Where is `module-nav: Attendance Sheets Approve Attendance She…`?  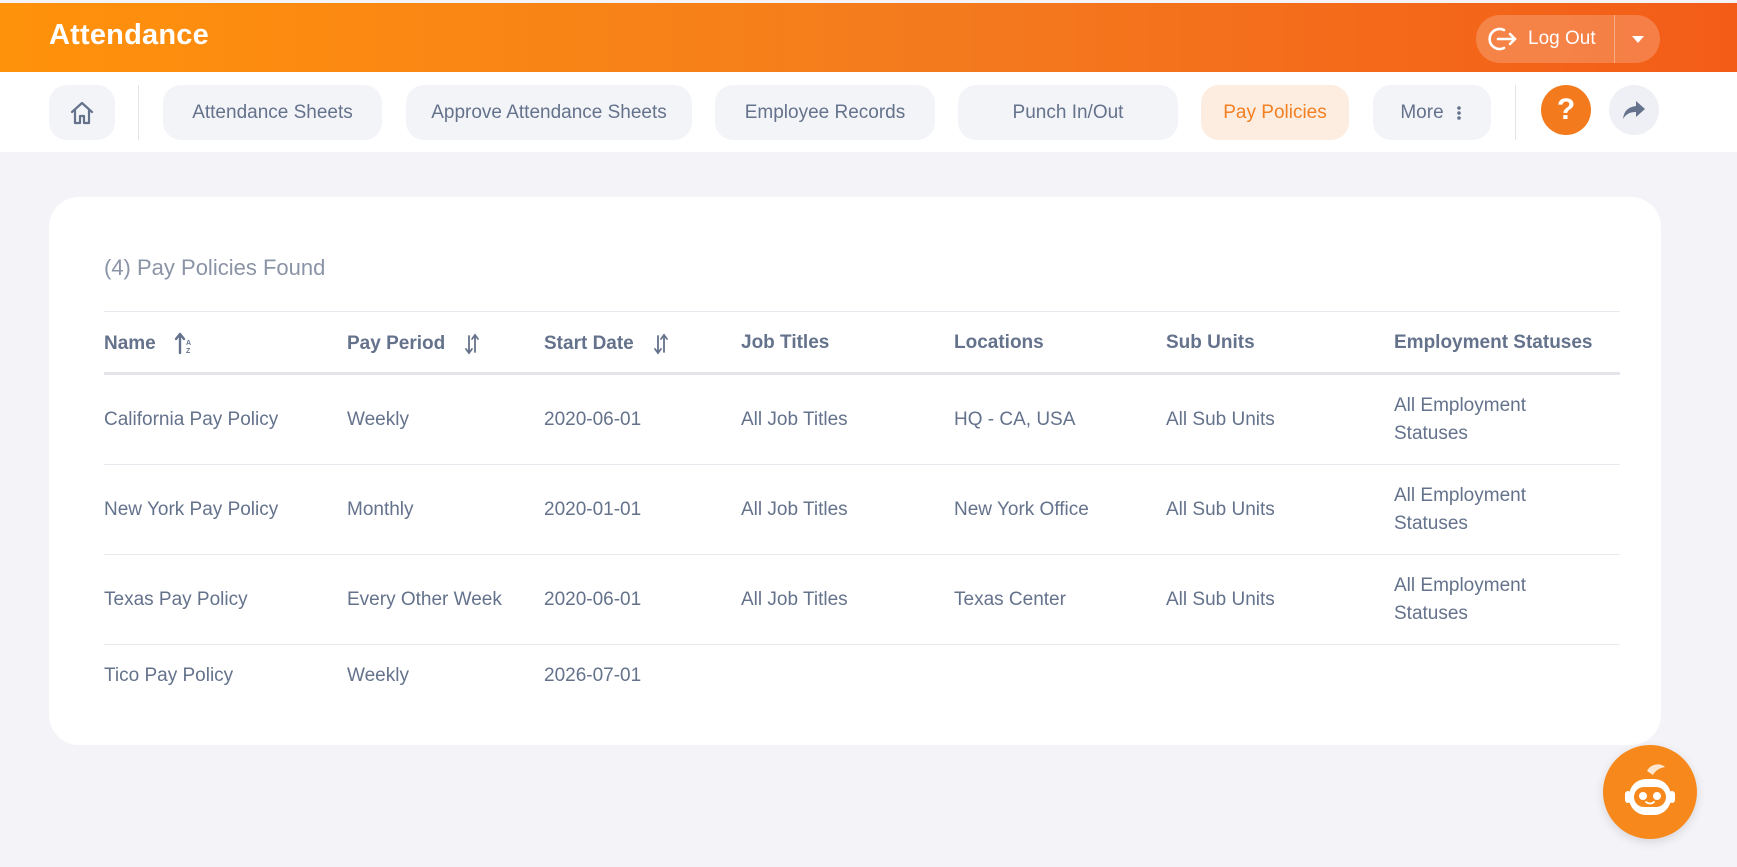
module-nav: Attendance Sheets Approve Attendance She… is located at coordinates (868, 112).